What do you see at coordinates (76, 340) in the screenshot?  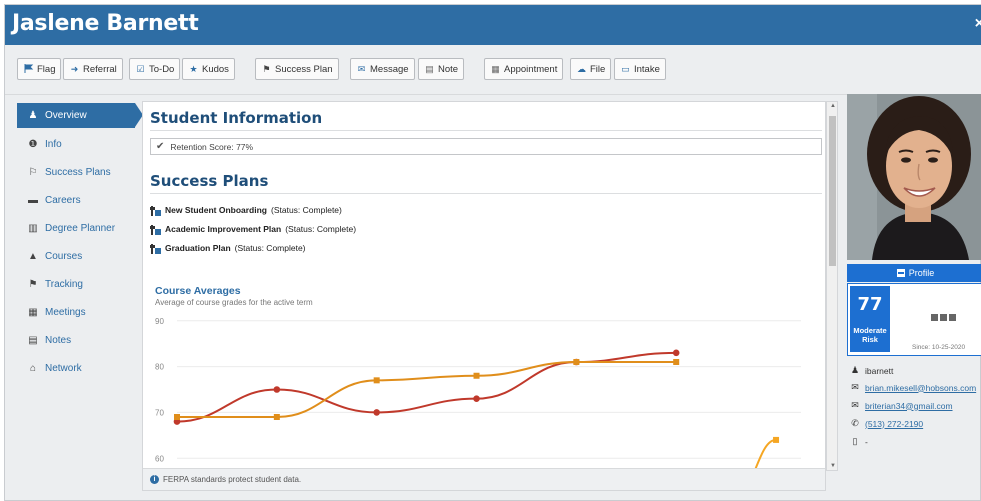 I see `sidebar-item-notes: ▤ Notes` at bounding box center [76, 340].